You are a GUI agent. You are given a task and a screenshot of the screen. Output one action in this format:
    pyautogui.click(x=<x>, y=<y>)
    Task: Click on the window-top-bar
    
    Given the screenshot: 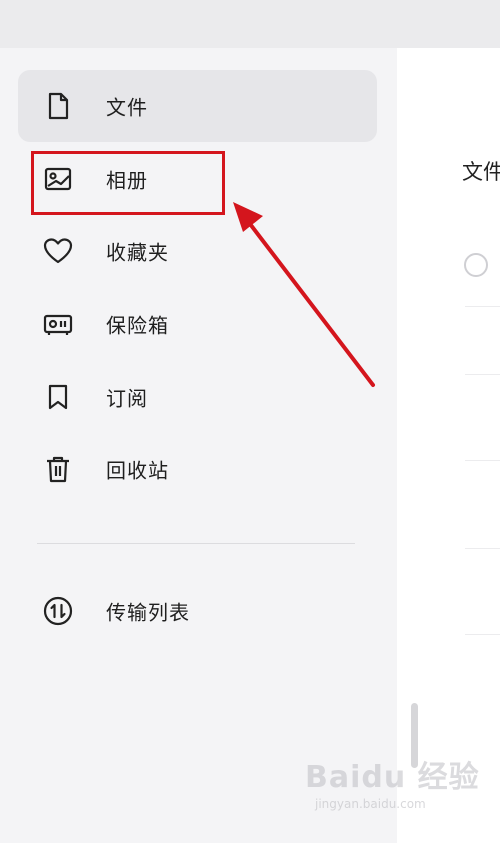 What is the action you would take?
    pyautogui.click(x=250, y=24)
    